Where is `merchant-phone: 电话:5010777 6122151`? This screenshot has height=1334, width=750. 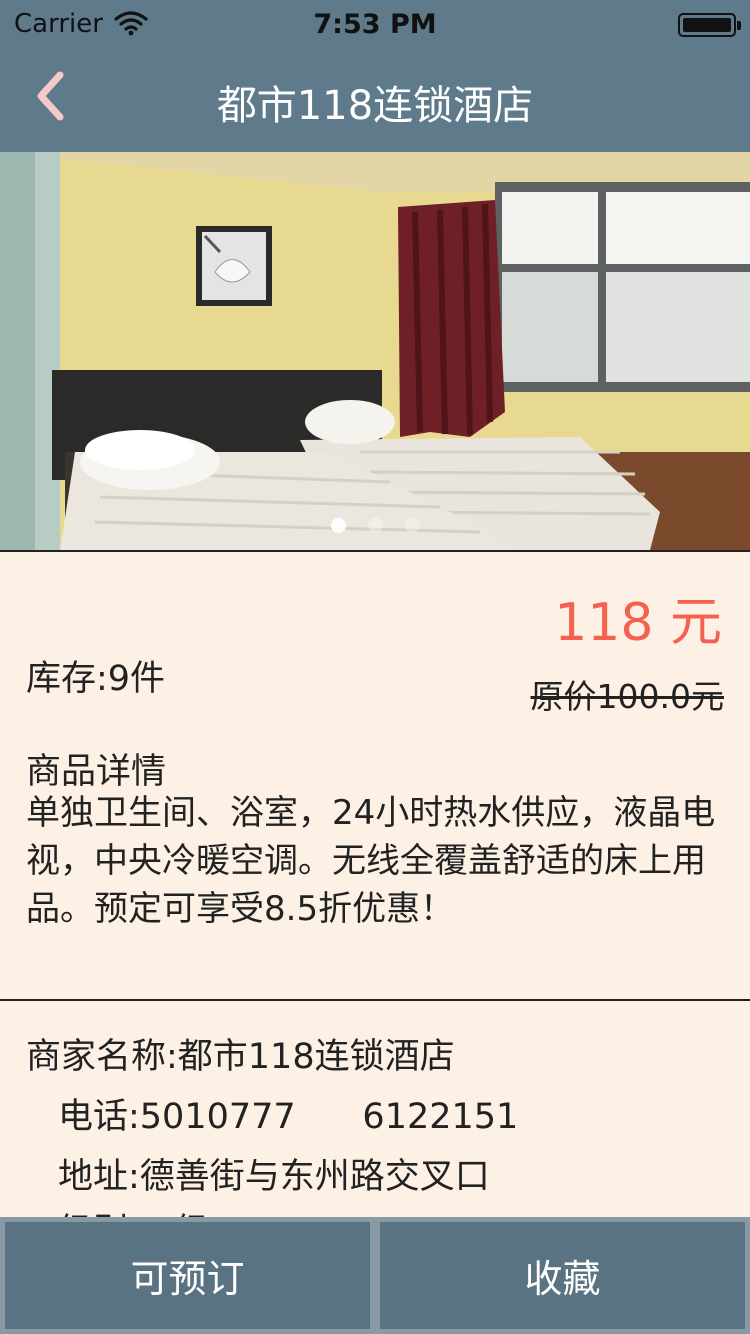 merchant-phone: 电话:5010777 6122151 is located at coordinates (288, 1113).